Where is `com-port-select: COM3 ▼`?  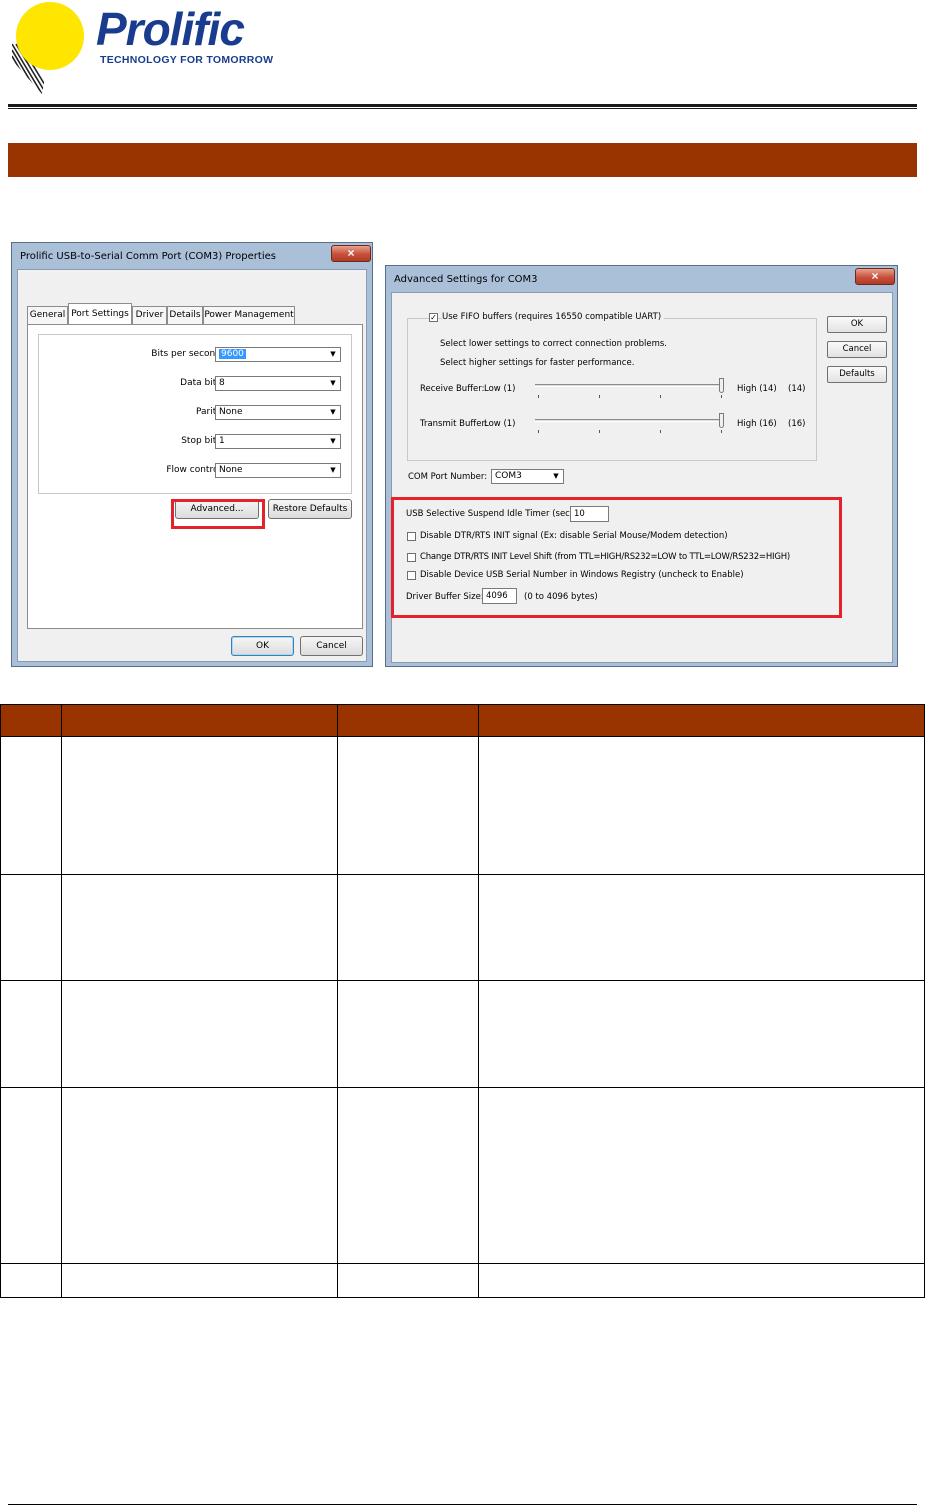
com-port-select: COM3 ▼ is located at coordinates (527, 476).